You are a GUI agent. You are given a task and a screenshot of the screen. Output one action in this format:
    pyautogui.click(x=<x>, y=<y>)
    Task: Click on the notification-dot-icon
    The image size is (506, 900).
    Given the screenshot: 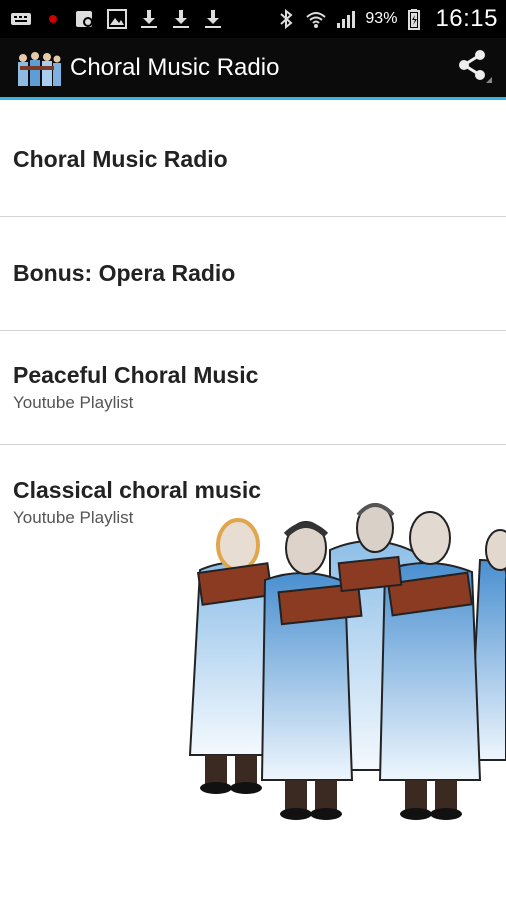 What is the action you would take?
    pyautogui.click(x=53, y=19)
    